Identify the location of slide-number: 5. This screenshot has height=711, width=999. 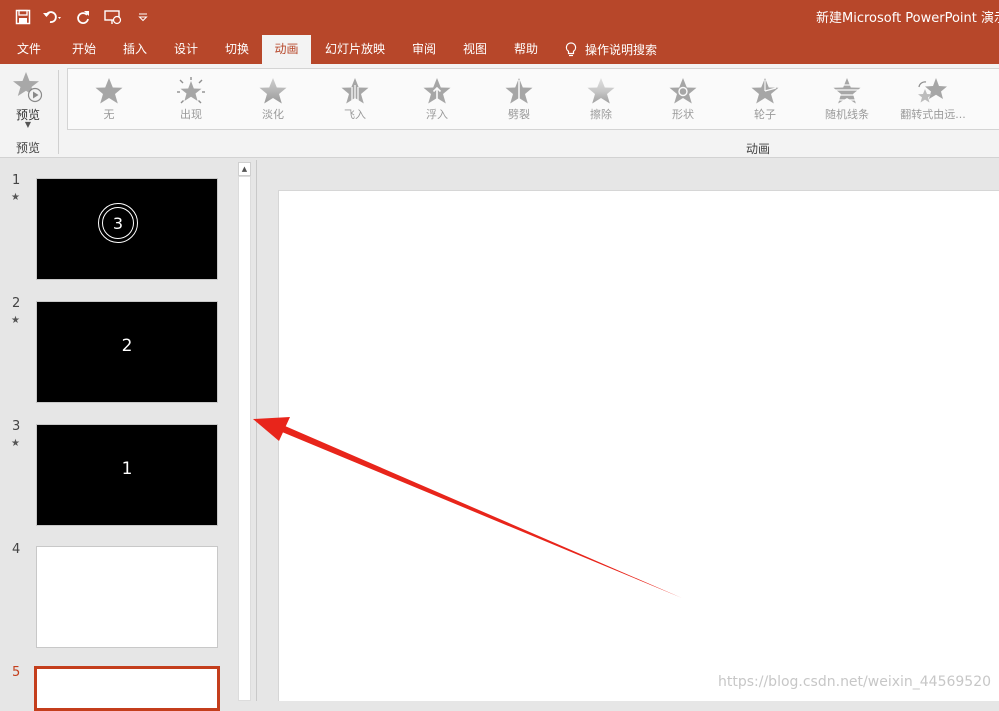
(16, 672).